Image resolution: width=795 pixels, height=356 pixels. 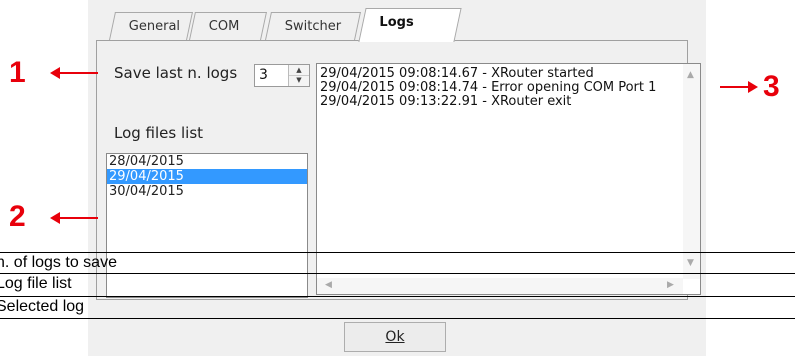 I want to click on log-line: 29/04/2015 09:08:14.67 - XRouter started, so click(x=457, y=73).